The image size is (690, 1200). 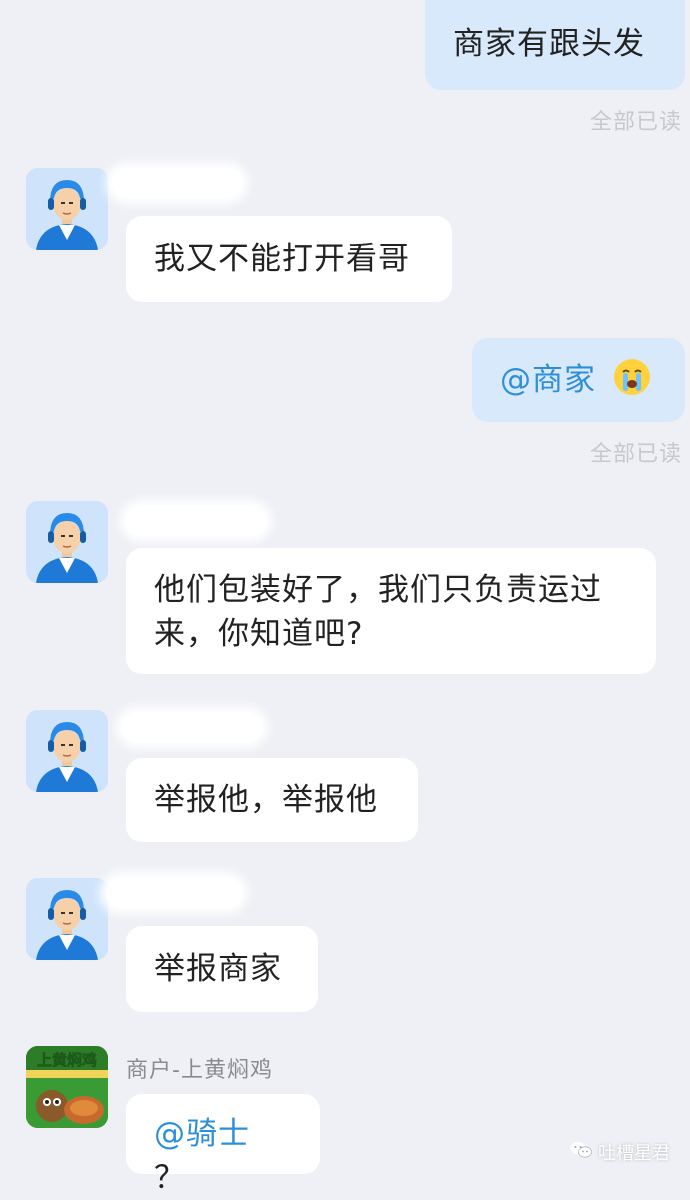 I want to click on message-text: 举报商家, so click(x=218, y=969).